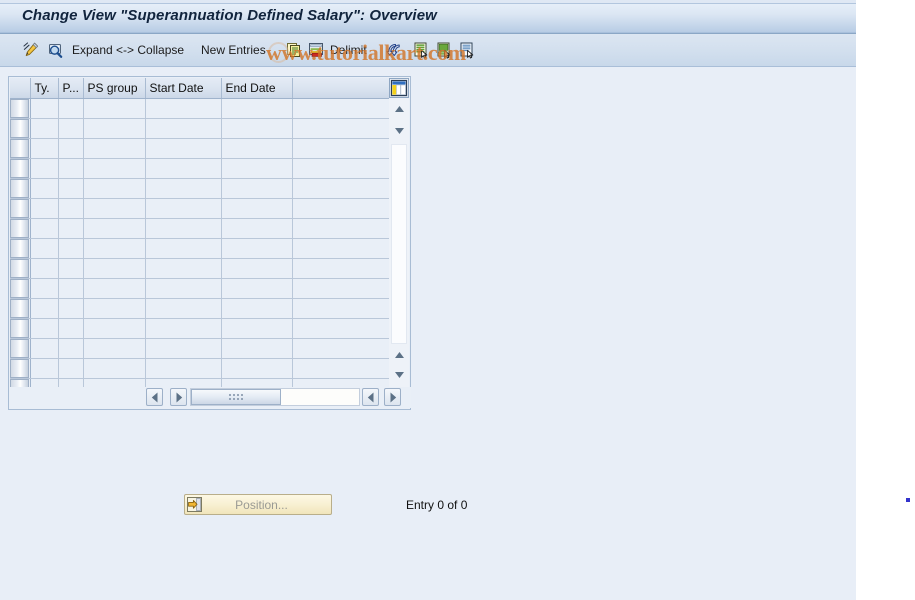 The width and height of the screenshot is (915, 600). I want to click on scroll-down-button, so click(399, 132).